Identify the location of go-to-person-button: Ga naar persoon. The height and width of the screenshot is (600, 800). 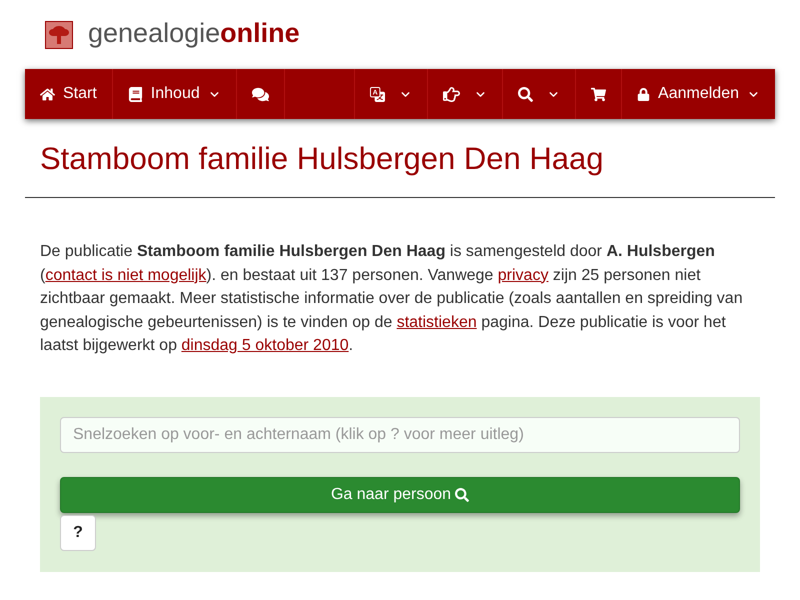
(400, 494).